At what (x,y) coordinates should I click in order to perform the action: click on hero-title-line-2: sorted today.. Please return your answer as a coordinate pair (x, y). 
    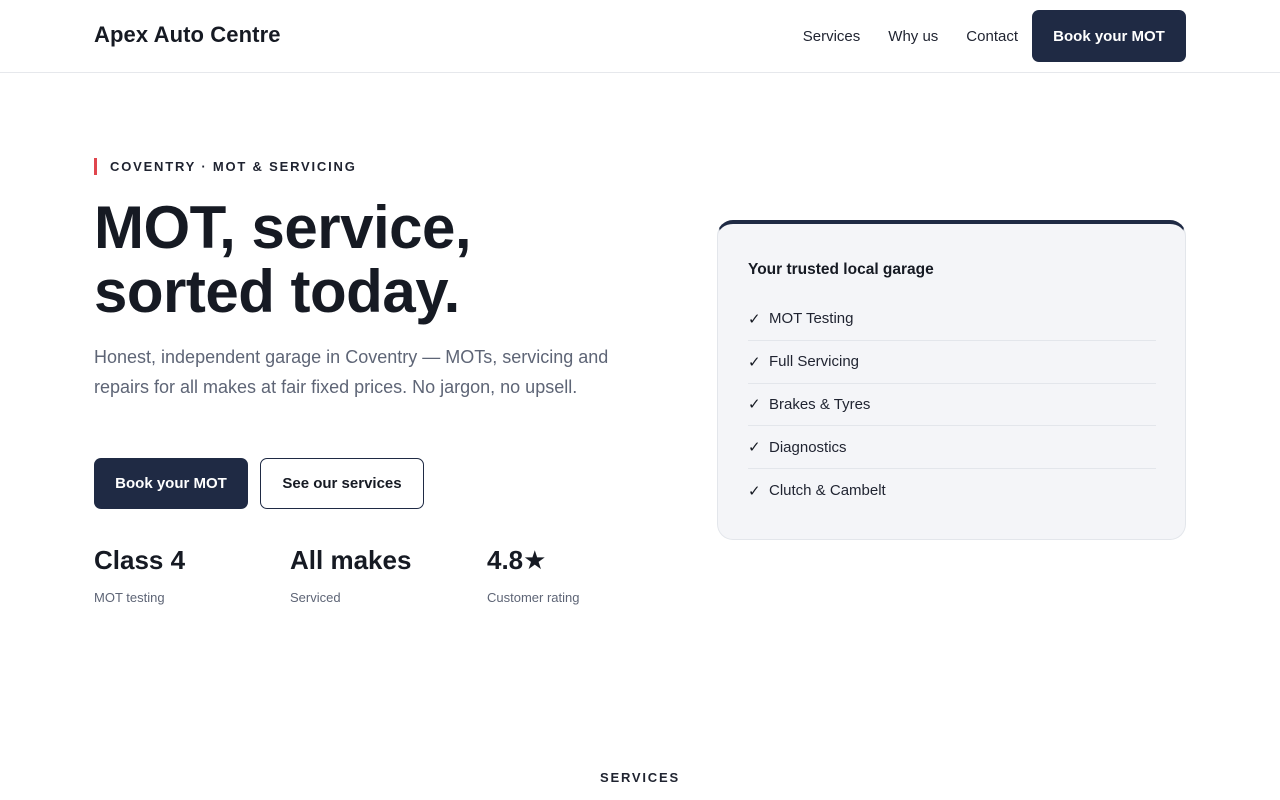
    Looking at the image, I should click on (277, 291).